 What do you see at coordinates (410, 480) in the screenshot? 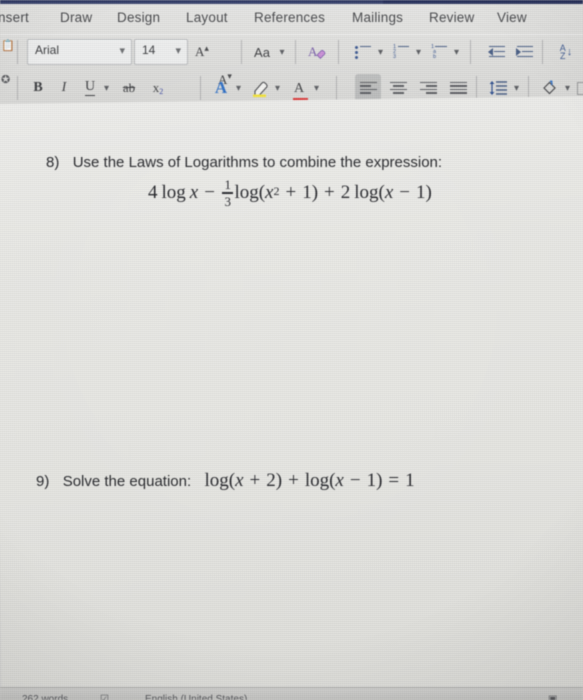
I see `q9-result: 1` at bounding box center [410, 480].